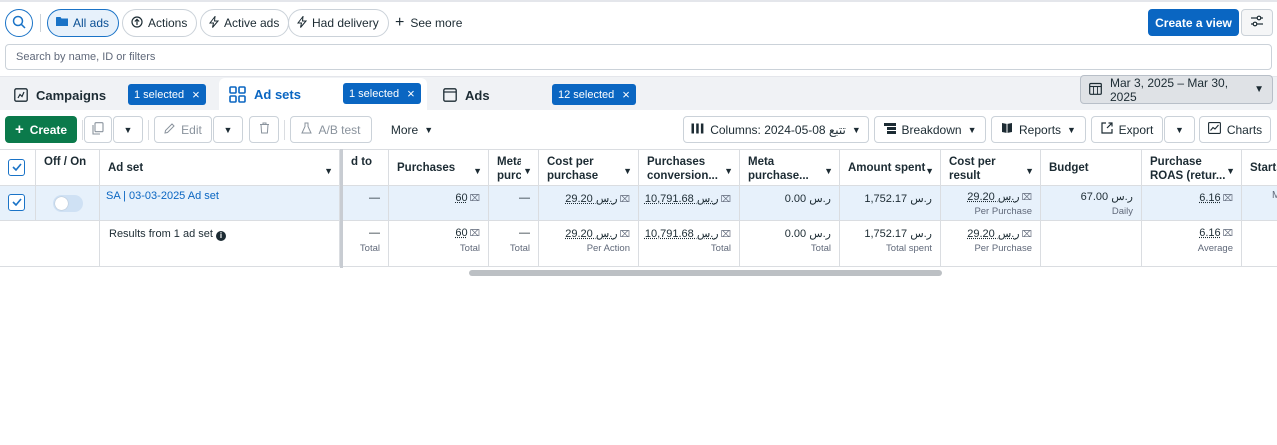 Image resolution: width=1277 pixels, height=445 pixels. I want to click on tab-campaigns-label: Campaigns, so click(71, 95).